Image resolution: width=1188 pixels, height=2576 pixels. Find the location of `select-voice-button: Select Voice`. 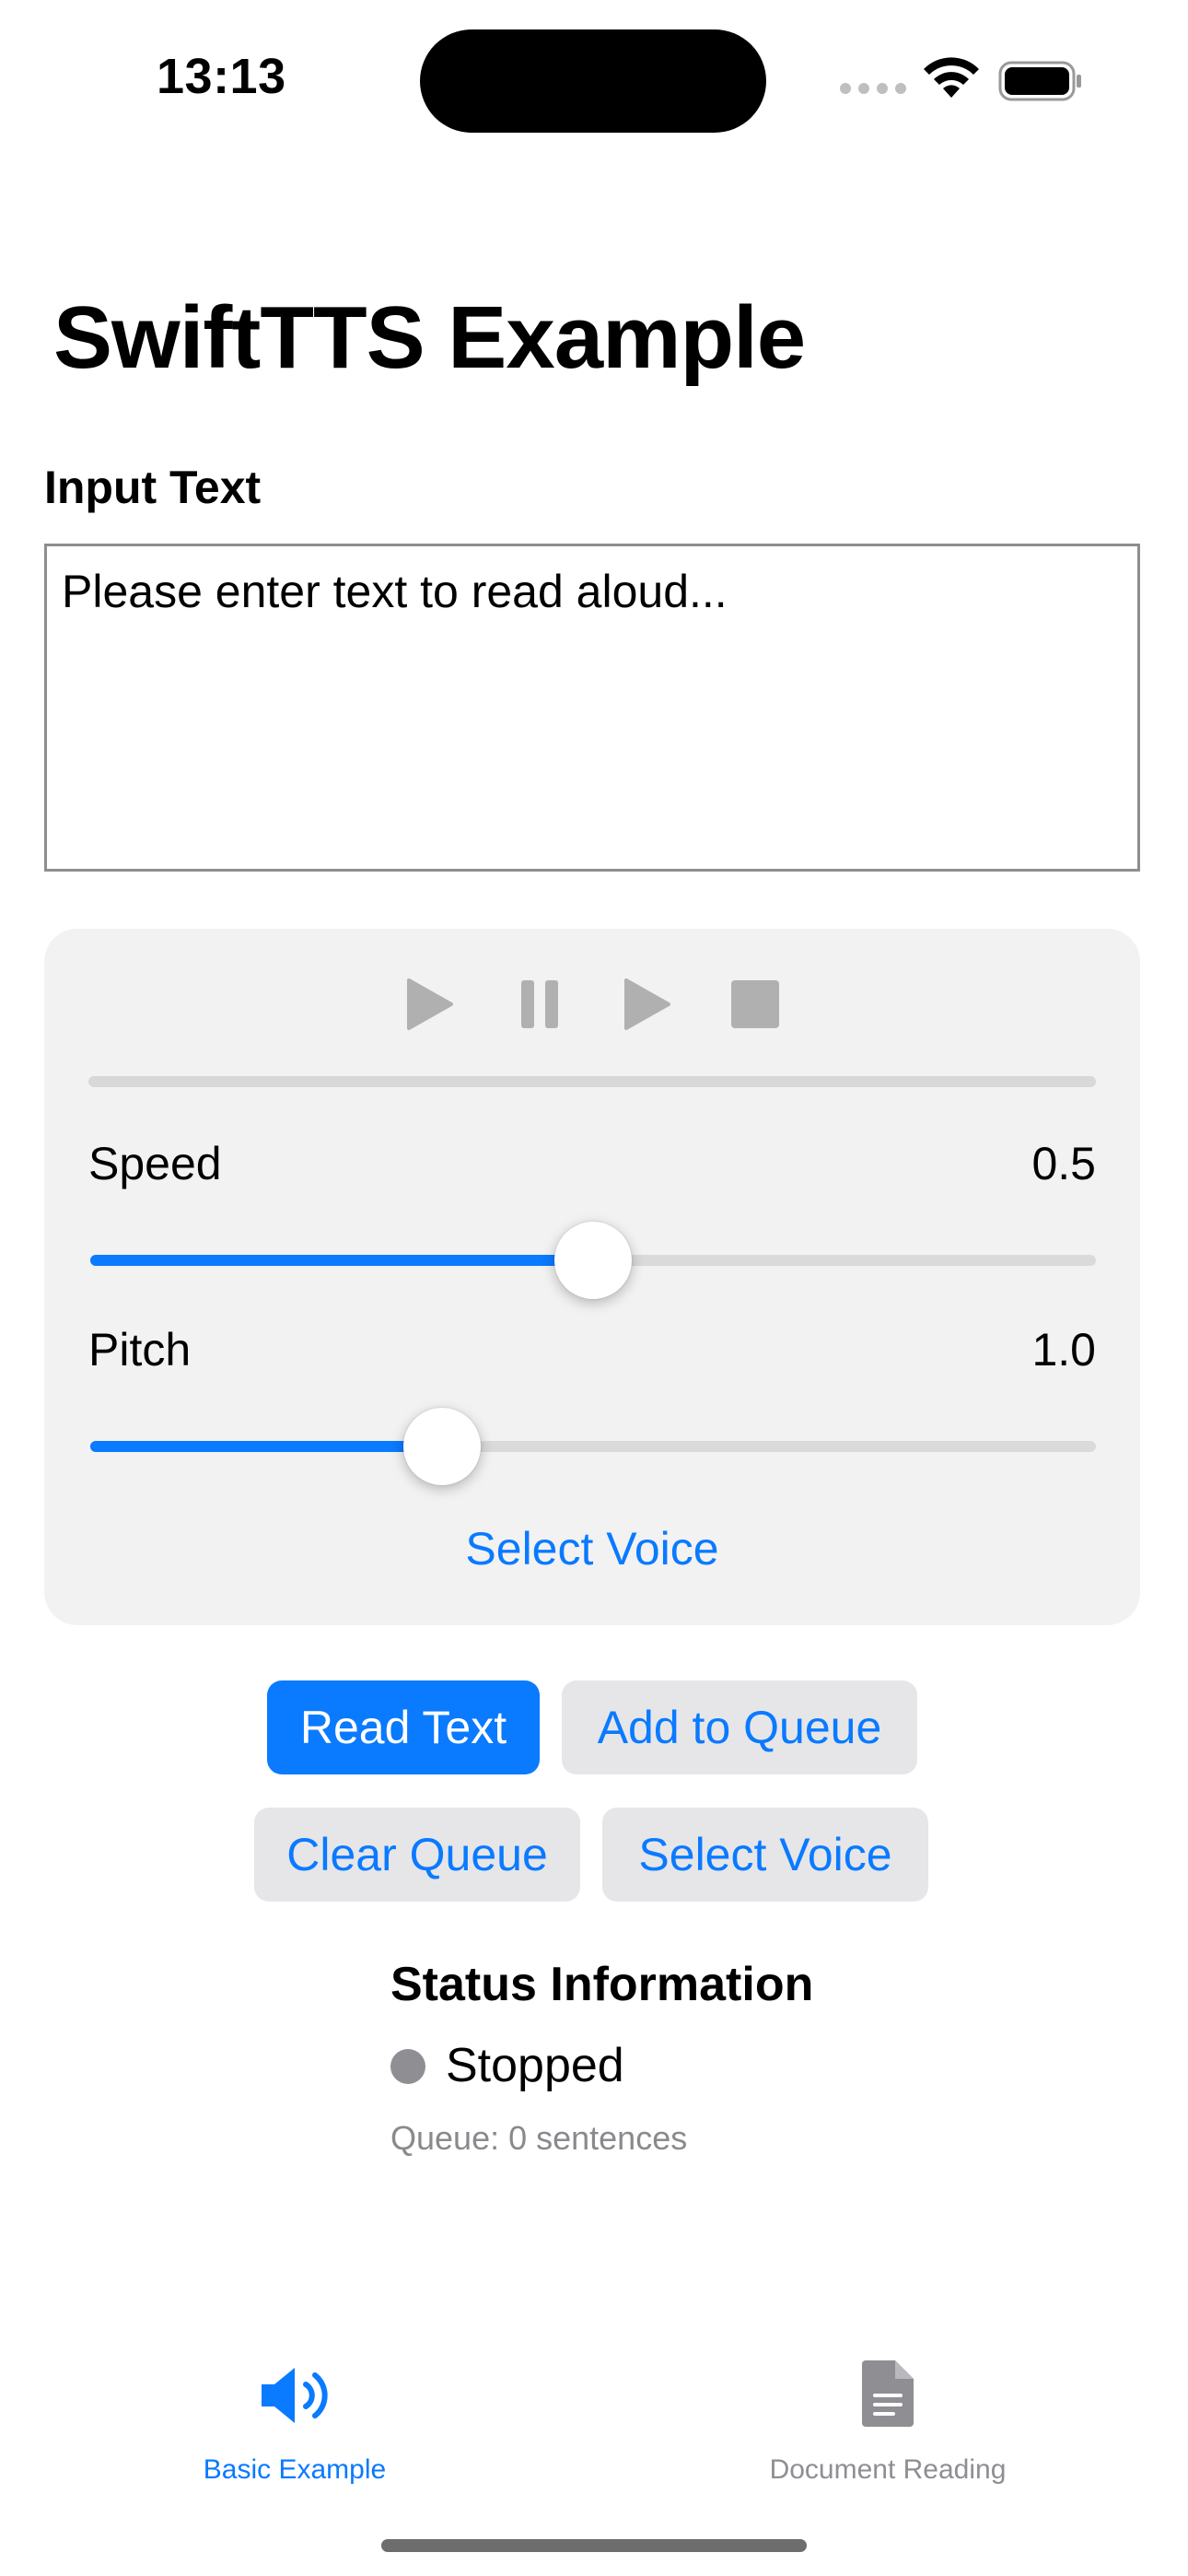

select-voice-button: Select Voice is located at coordinates (765, 1855).